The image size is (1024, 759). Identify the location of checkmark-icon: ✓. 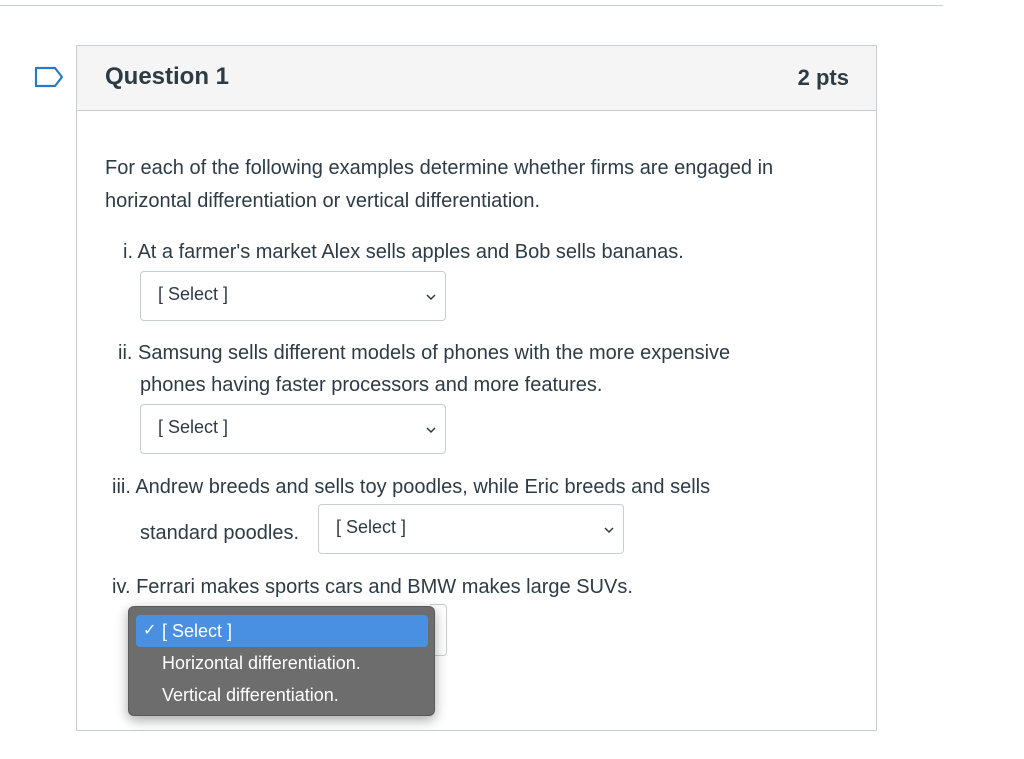
(150, 630).